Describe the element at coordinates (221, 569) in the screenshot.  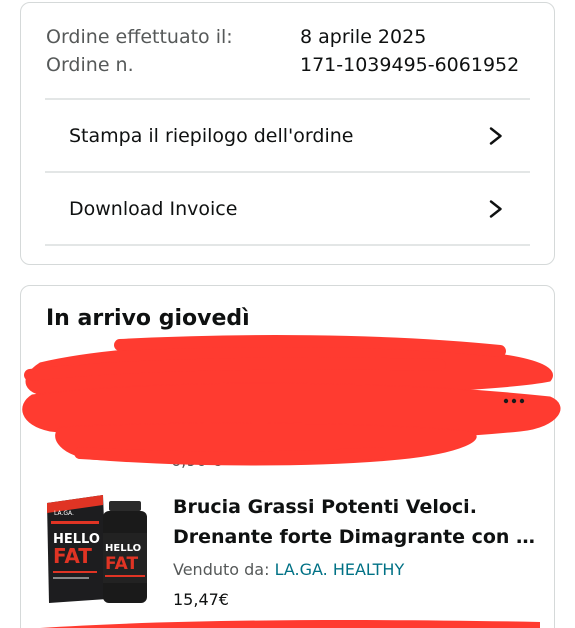
I see `seller-label: Venduto da:` at that location.